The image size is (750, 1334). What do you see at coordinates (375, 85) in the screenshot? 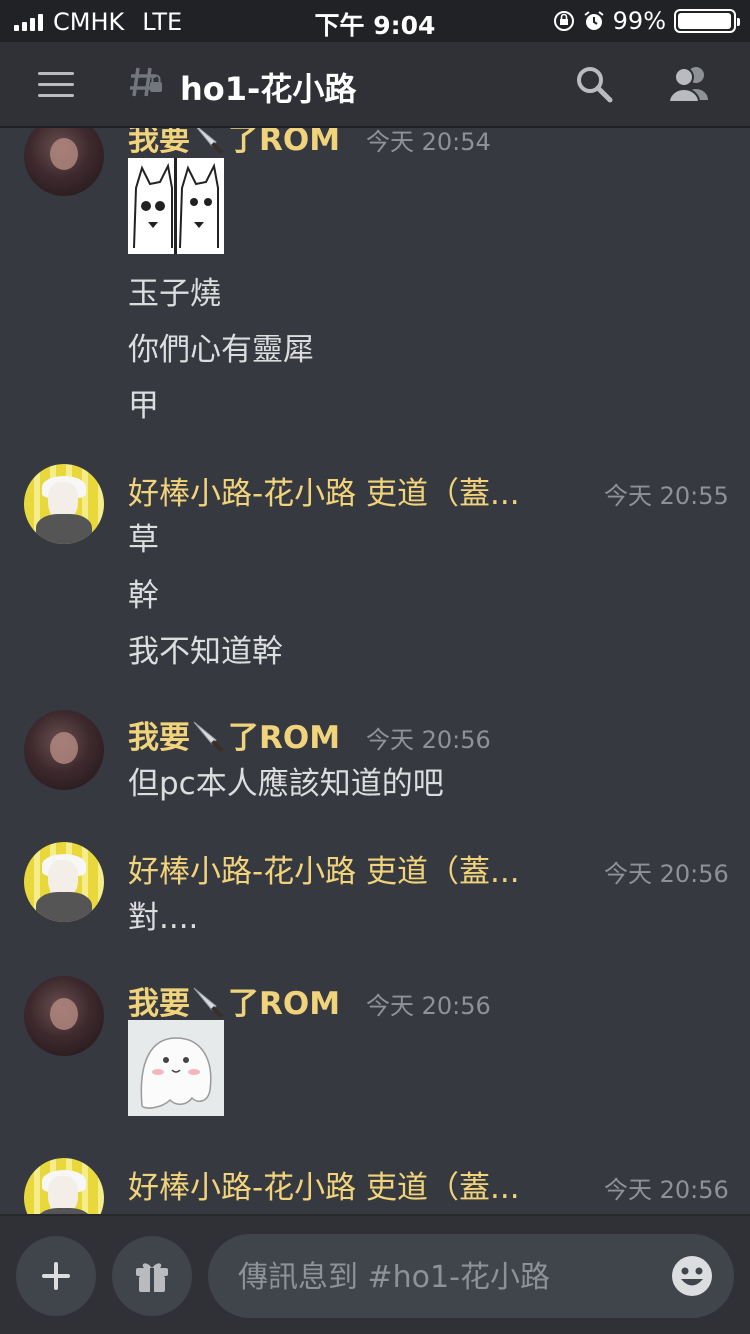
I see `channel-header: ho1-花小路` at bounding box center [375, 85].